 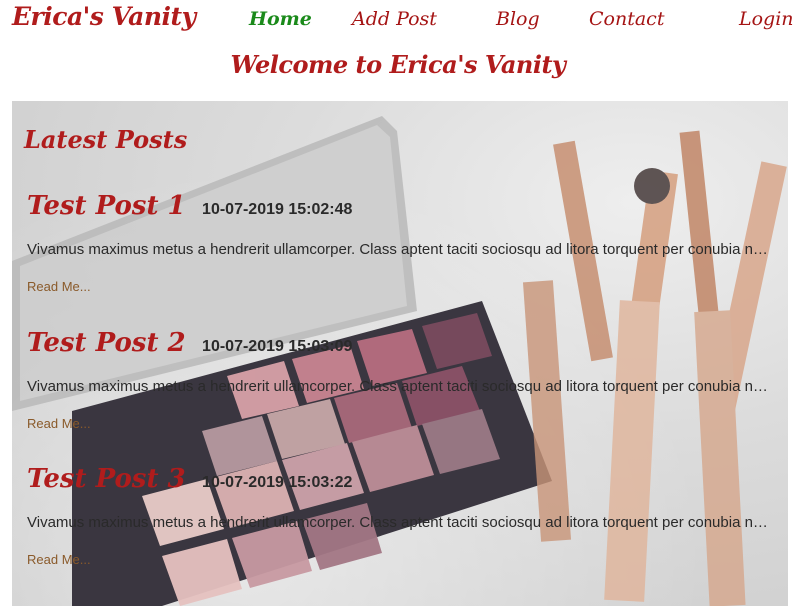 I want to click on nav-login: Login, so click(x=766, y=19).